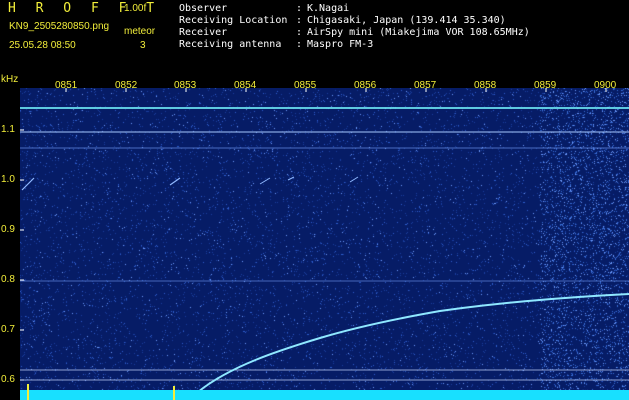 Image resolution: width=629 pixels, height=400 pixels. Describe the element at coordinates (8, 129) in the screenshot. I see `frequency-tick: 1.1` at that location.